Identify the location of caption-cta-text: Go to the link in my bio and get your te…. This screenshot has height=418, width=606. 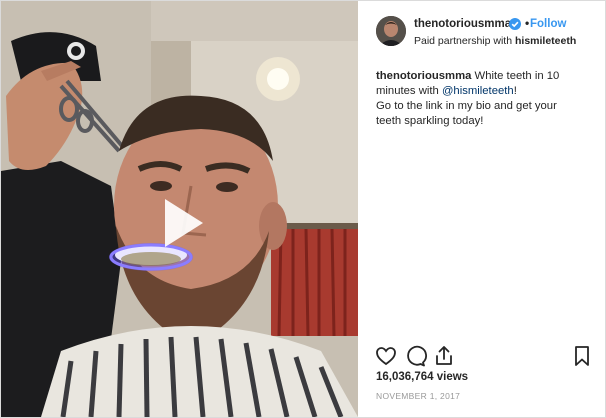
(466, 113).